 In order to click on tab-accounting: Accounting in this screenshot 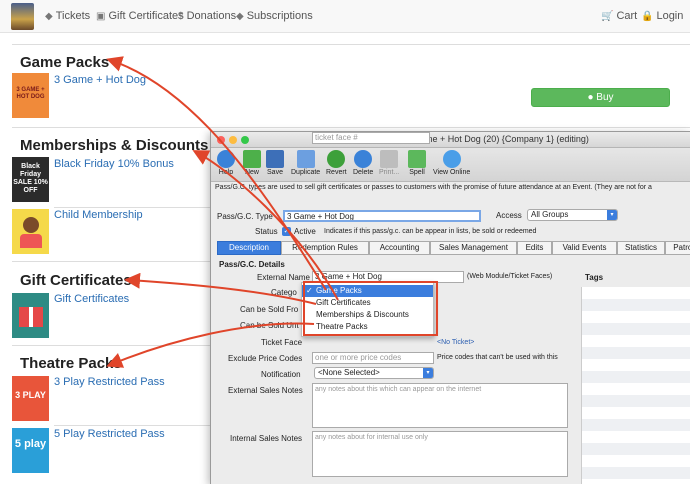, I will do `click(399, 248)`.